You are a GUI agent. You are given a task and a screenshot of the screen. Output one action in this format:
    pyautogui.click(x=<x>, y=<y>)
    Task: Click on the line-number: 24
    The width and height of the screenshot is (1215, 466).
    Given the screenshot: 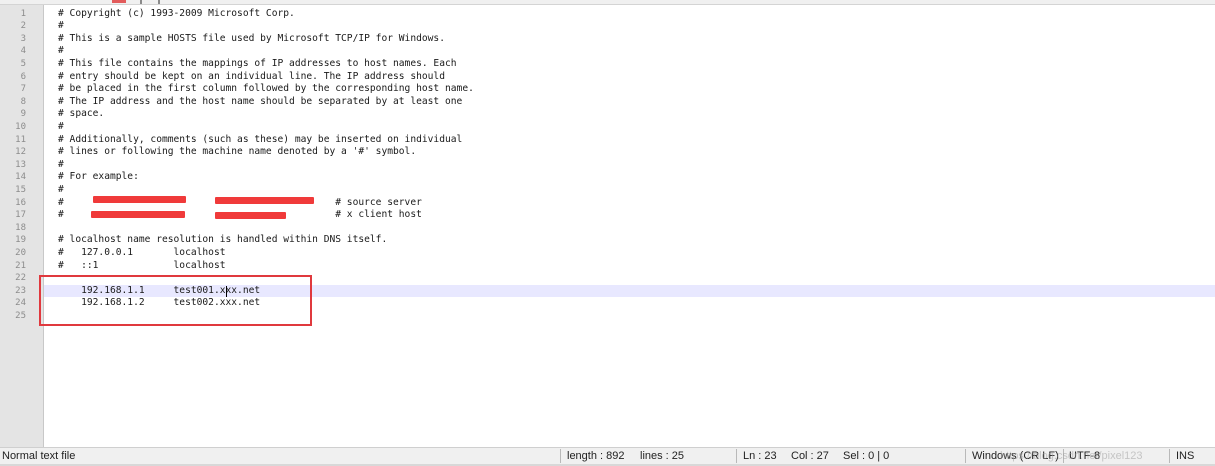 What is the action you would take?
    pyautogui.click(x=20, y=303)
    